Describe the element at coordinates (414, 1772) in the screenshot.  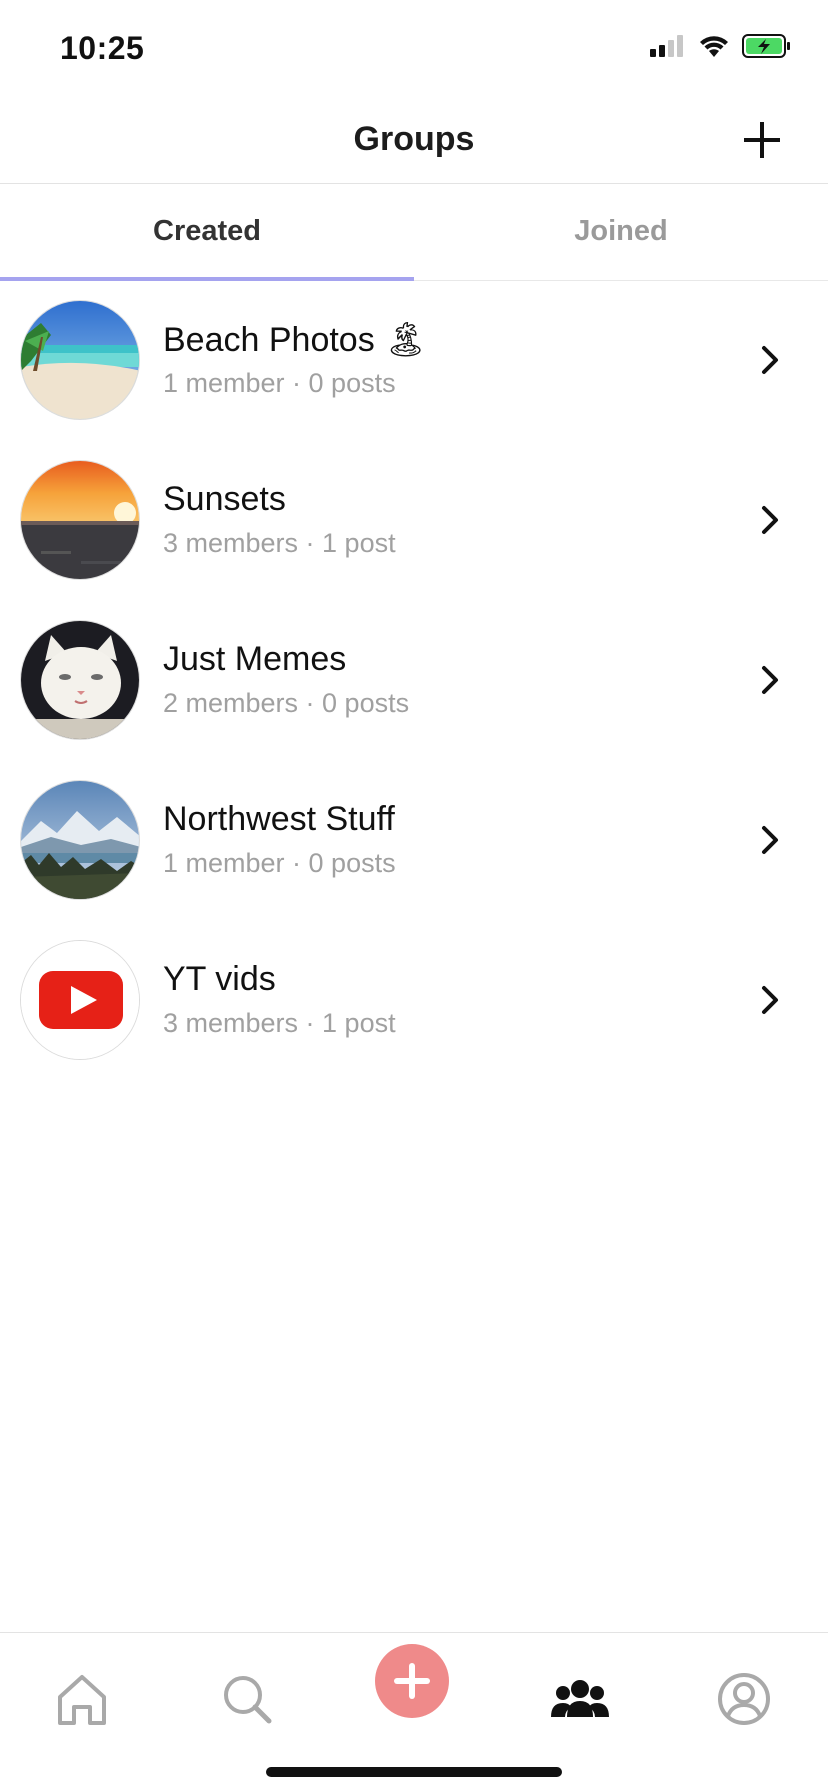
I see `home-indicator` at that location.